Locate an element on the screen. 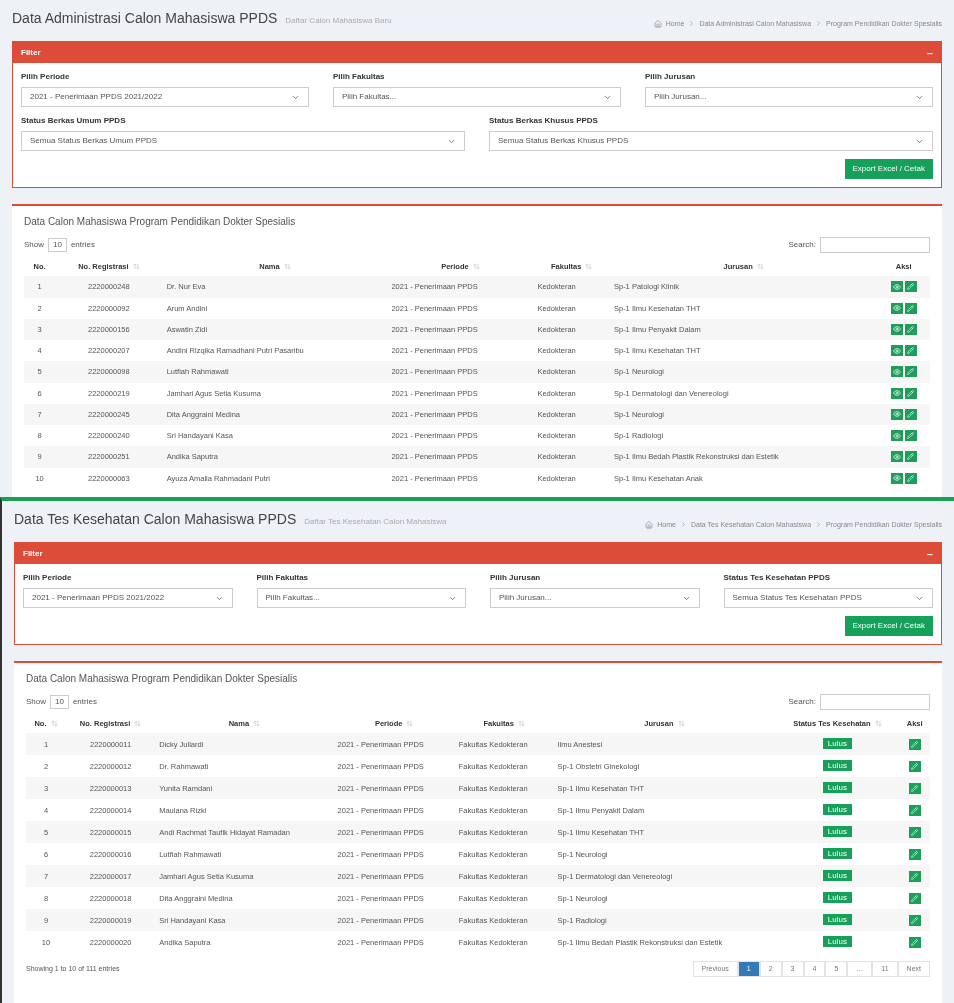 This screenshot has height=1003, width=954. page-title: Data Administrasi Calon Mahasiswa PPDS is located at coordinates (145, 18).